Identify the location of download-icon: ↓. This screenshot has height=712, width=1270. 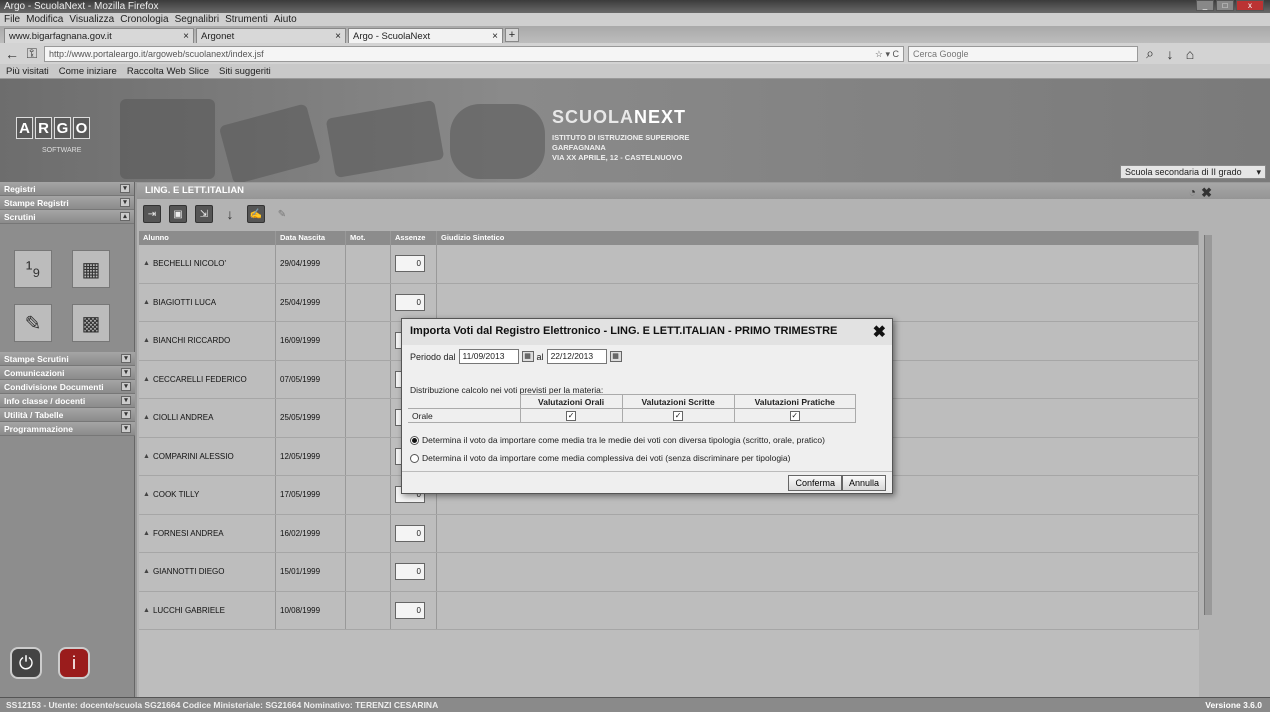
(1170, 54).